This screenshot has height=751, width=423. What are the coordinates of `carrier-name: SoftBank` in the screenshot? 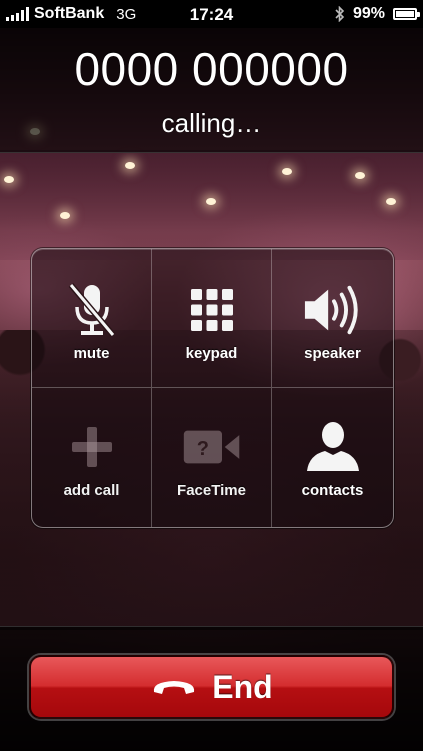 It's located at (69, 13).